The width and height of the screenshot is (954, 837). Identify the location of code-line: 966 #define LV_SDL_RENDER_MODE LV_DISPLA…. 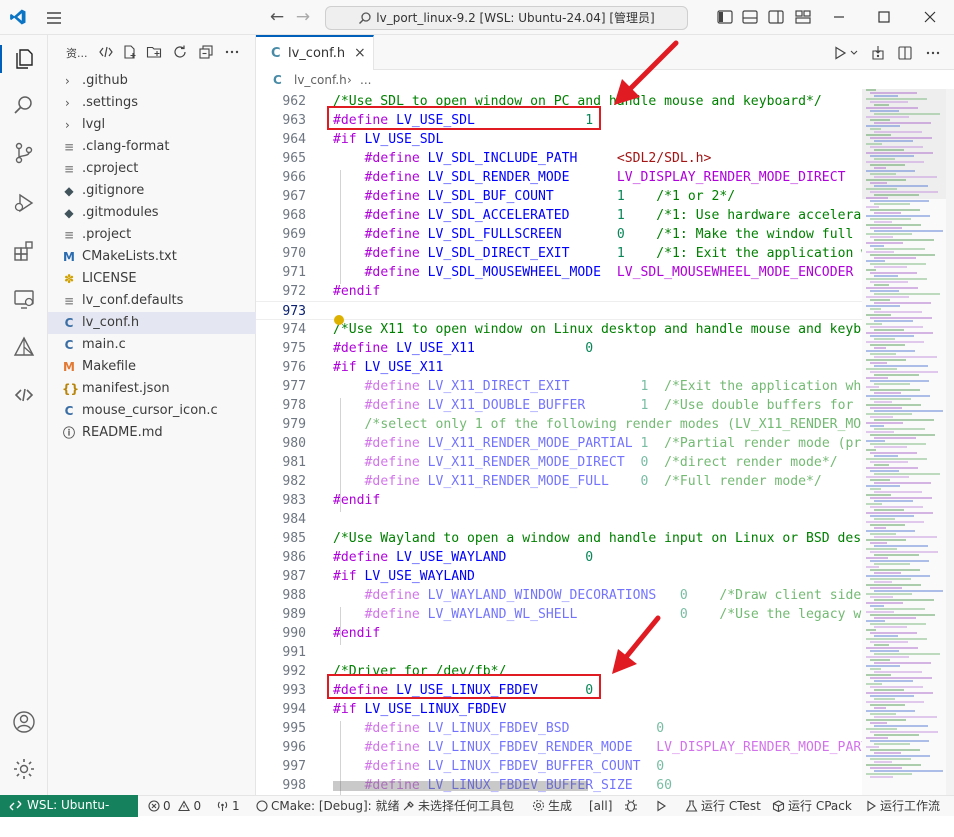
(559, 177).